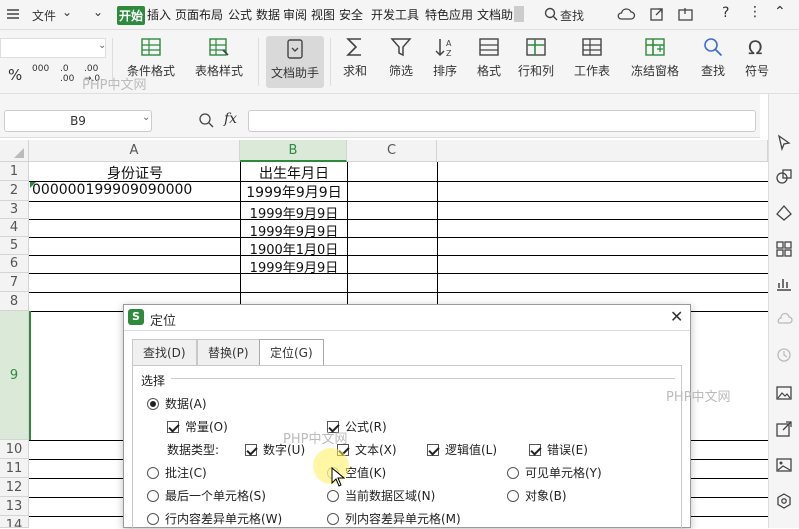 Image resolution: width=799 pixels, height=529 pixels. What do you see at coordinates (268, 14) in the screenshot?
I see `tab-data: 数据` at bounding box center [268, 14].